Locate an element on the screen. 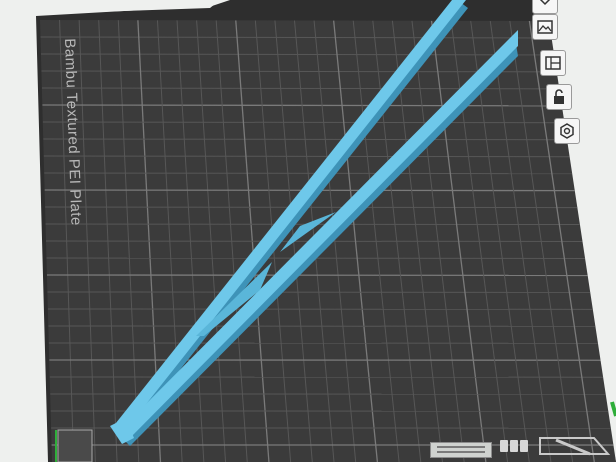  arrow-icon is located at coordinates (545, 3).